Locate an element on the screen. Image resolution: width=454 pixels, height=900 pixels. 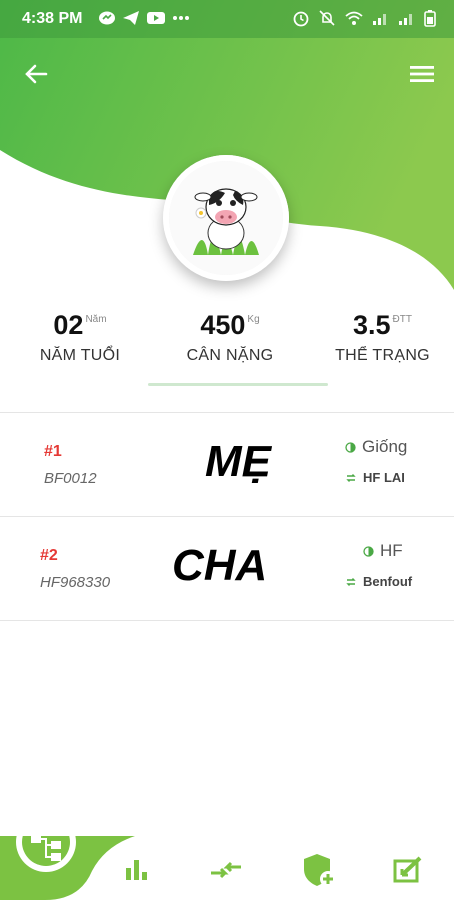
family-tree-icon is located at coordinates (46, 848).